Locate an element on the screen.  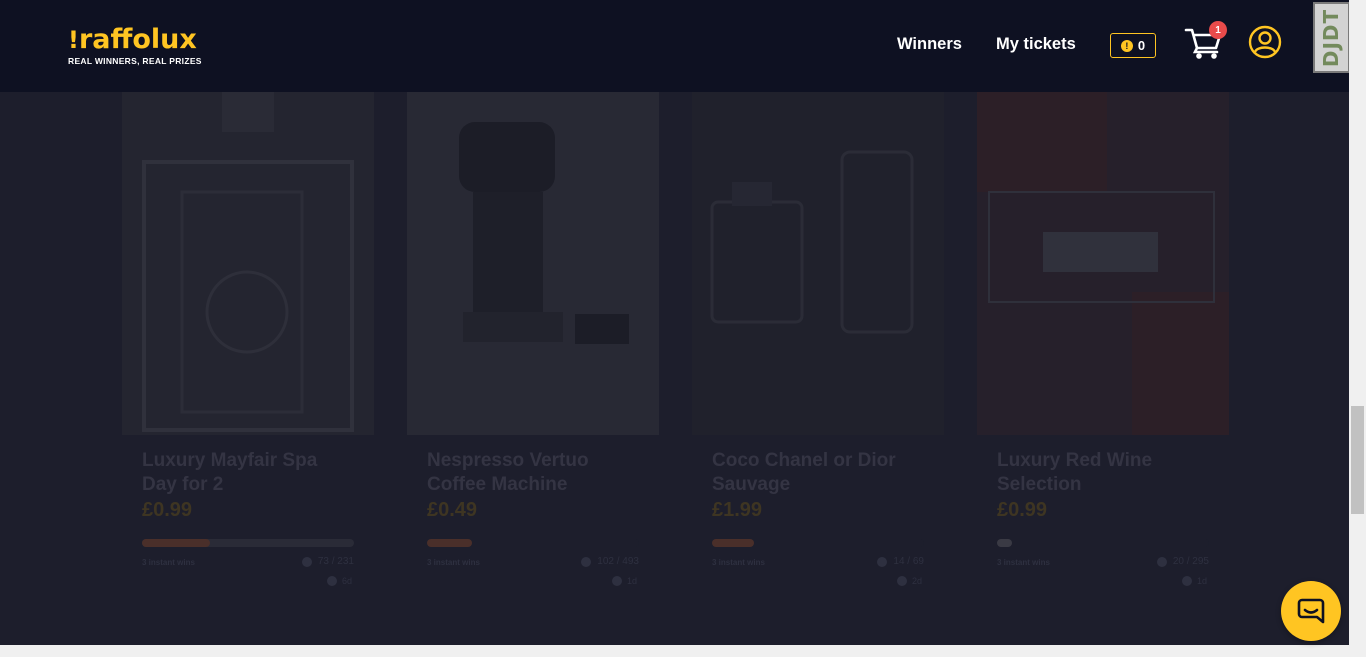
time-remaining: 6d is located at coordinates (339, 581).